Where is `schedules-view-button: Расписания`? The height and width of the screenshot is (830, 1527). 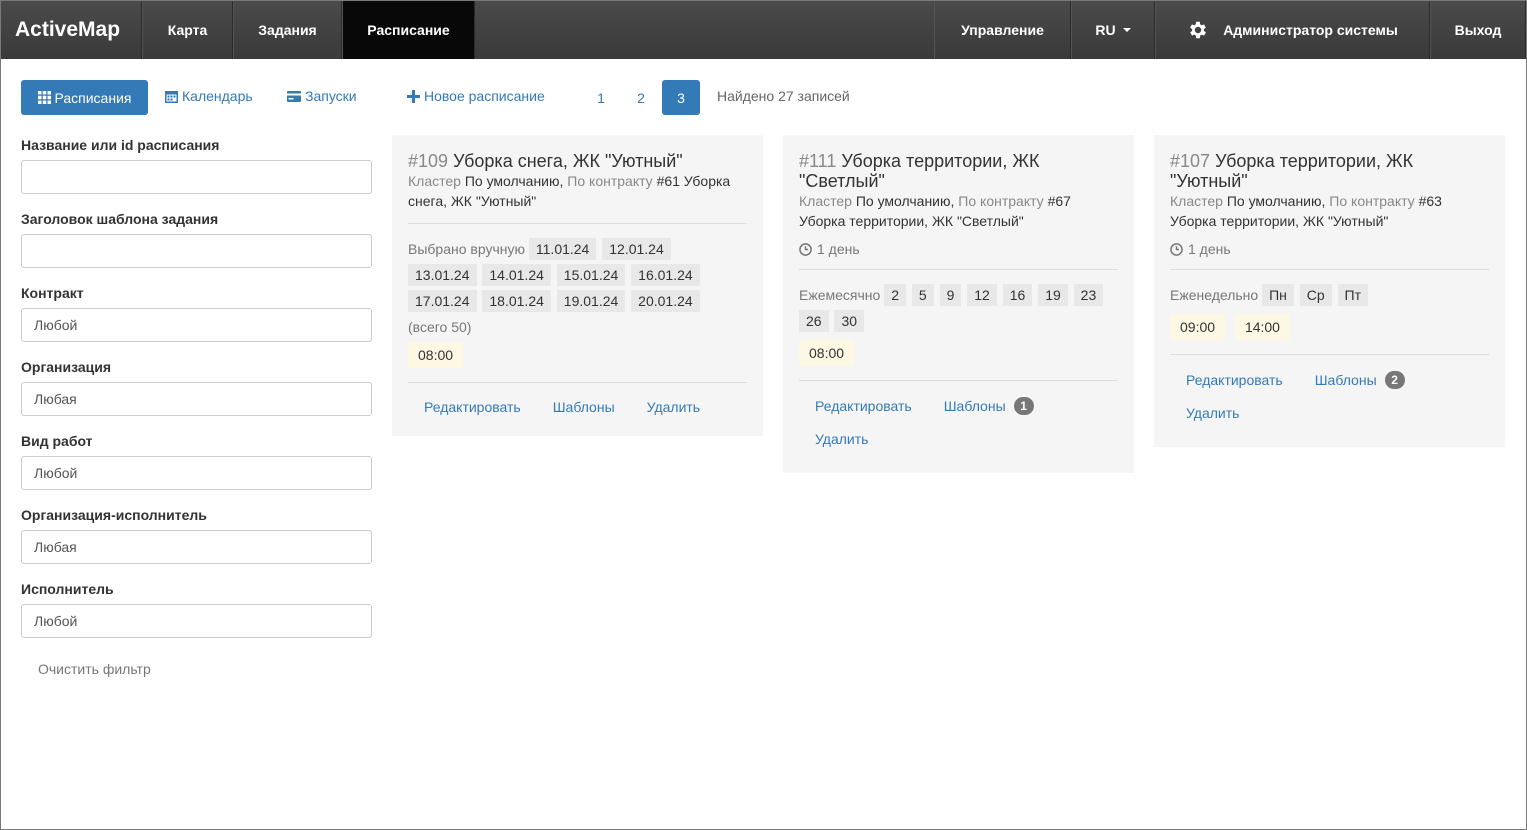
schedules-view-button: Расписания is located at coordinates (84, 97).